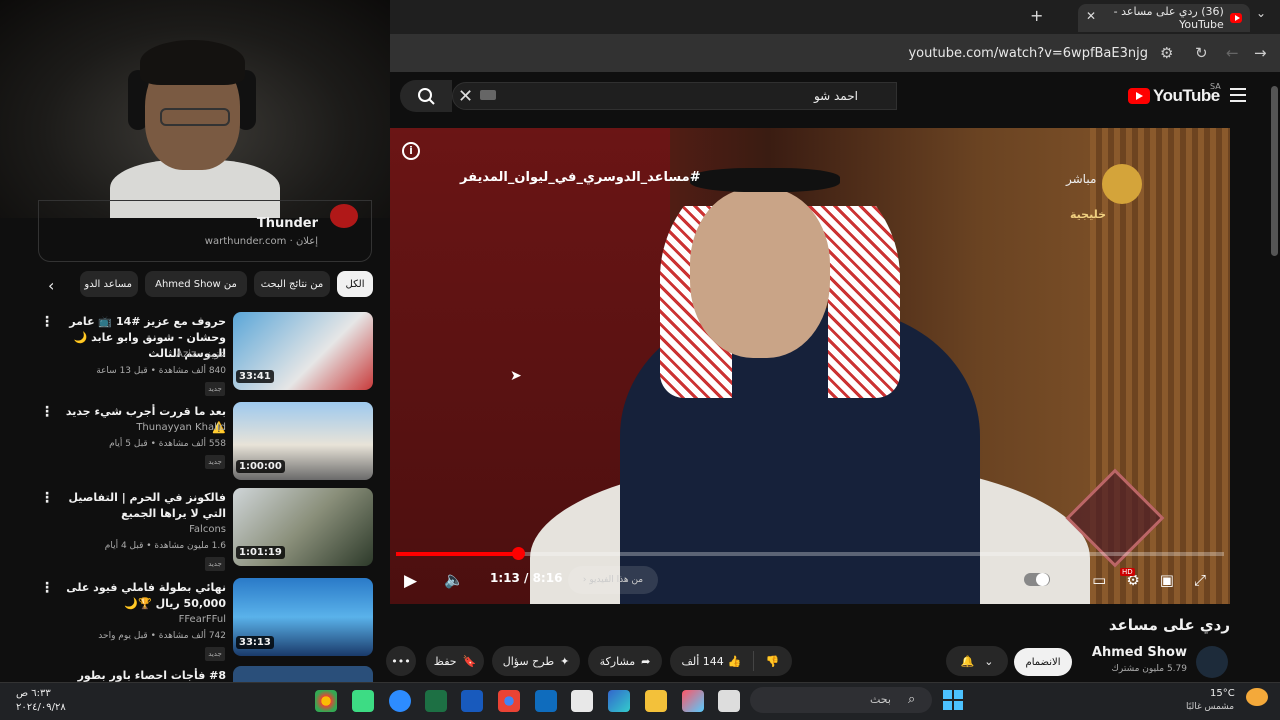  Describe the element at coordinates (472, 701) in the screenshot. I see `word-icon` at that location.